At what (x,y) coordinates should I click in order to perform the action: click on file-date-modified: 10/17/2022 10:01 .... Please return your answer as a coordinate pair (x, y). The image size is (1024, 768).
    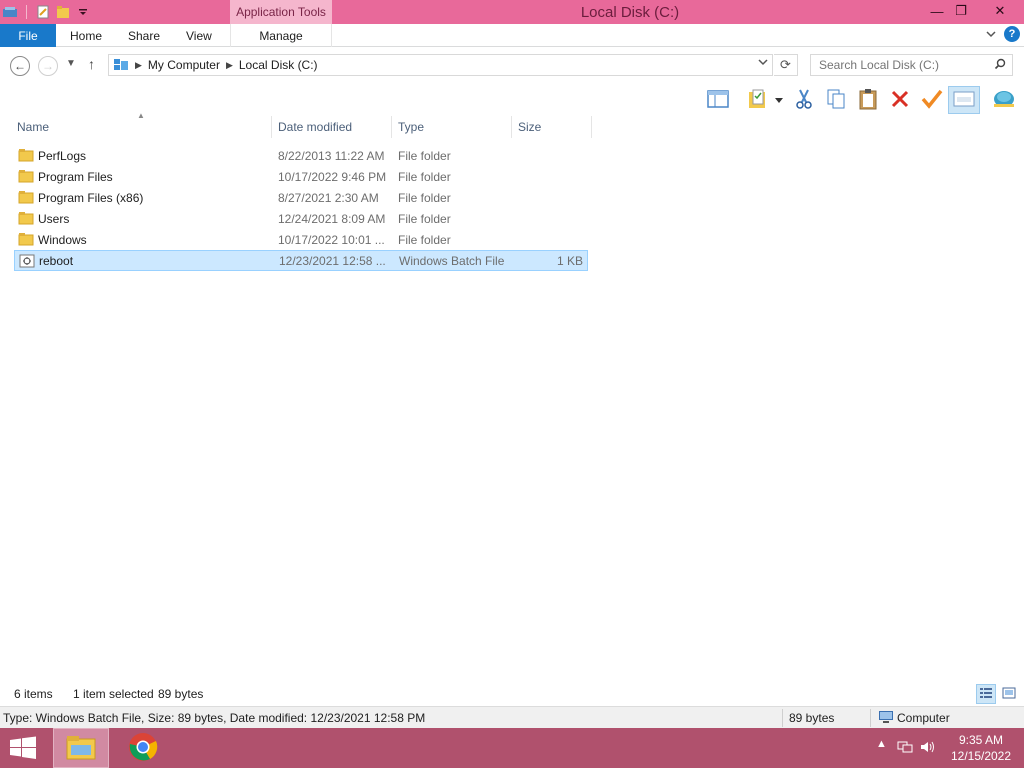
    Looking at the image, I should click on (331, 239).